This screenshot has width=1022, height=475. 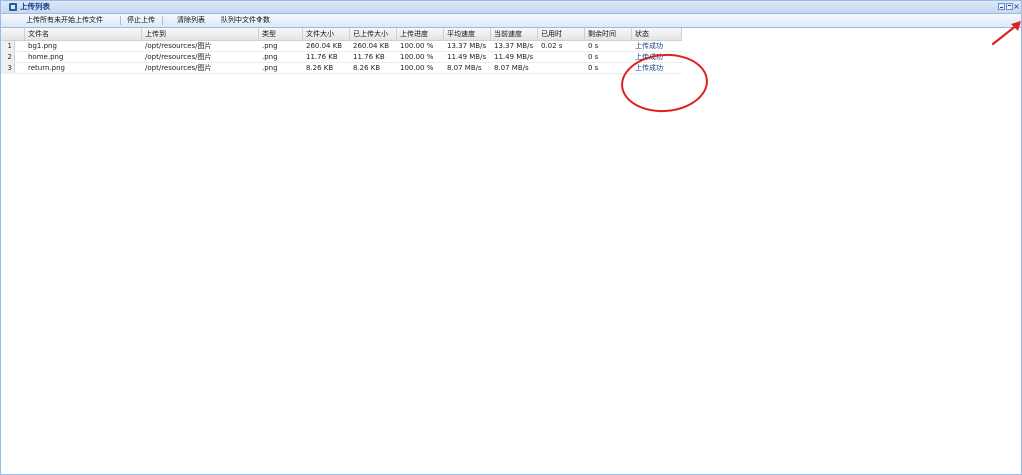 I want to click on upload-all-button: 上传所有未开始上传文件, so click(x=64, y=20).